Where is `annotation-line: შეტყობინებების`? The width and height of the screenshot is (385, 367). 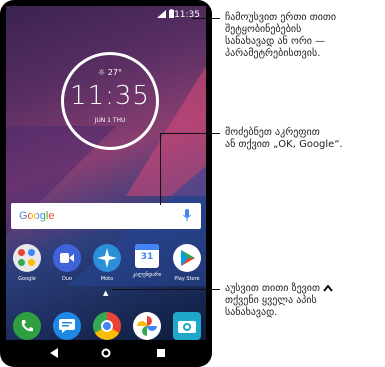 annotation-line: შეტყობინებების is located at coordinates (263, 29).